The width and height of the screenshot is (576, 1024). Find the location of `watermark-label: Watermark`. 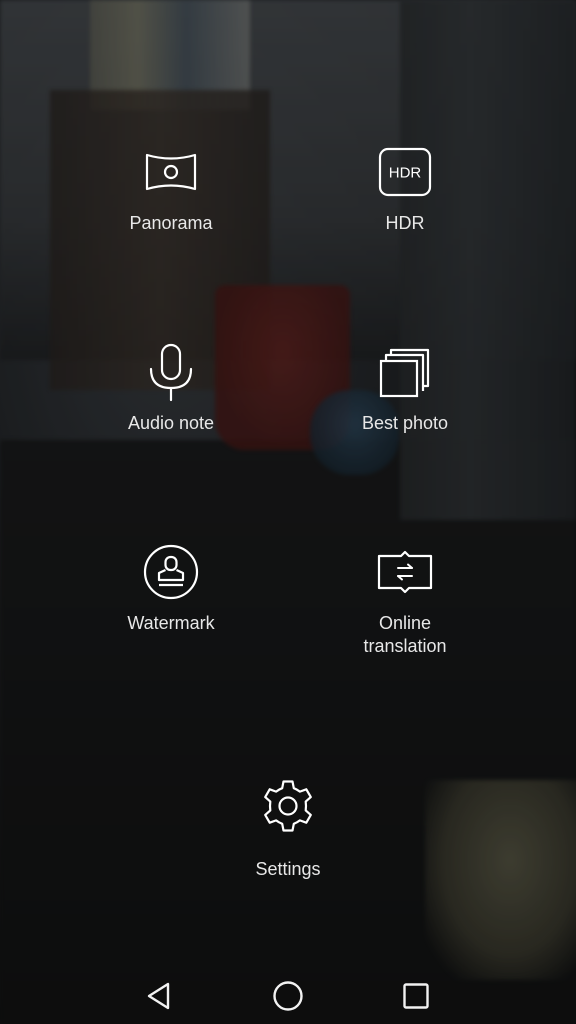

watermark-label: Watermark is located at coordinates (171, 623).